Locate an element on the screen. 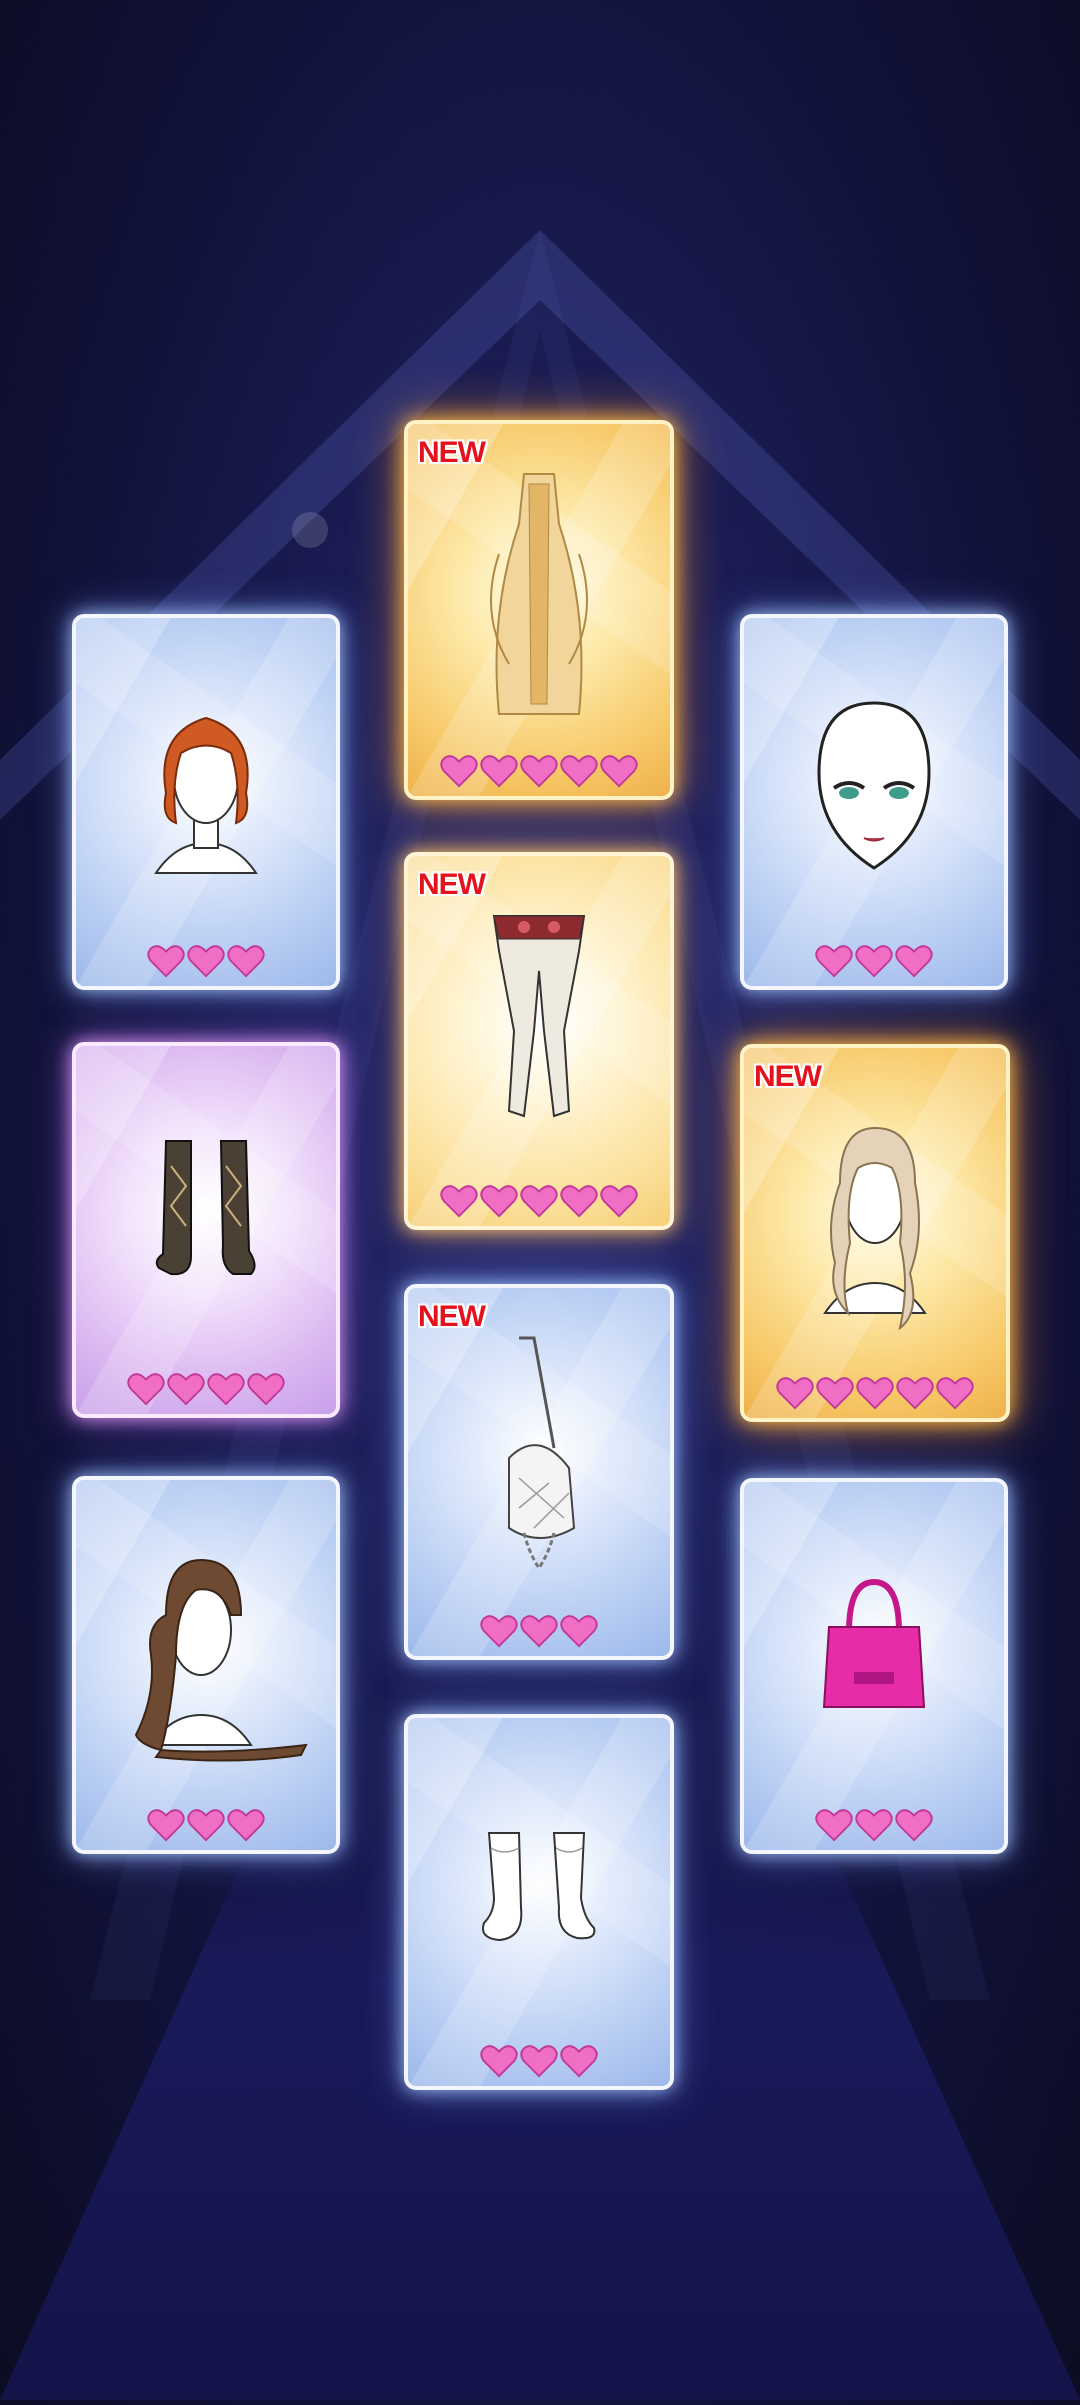 Image resolution: width=1080 pixels, height=2405 pixels. wavy-blonde-hair-icon is located at coordinates (875, 1228).